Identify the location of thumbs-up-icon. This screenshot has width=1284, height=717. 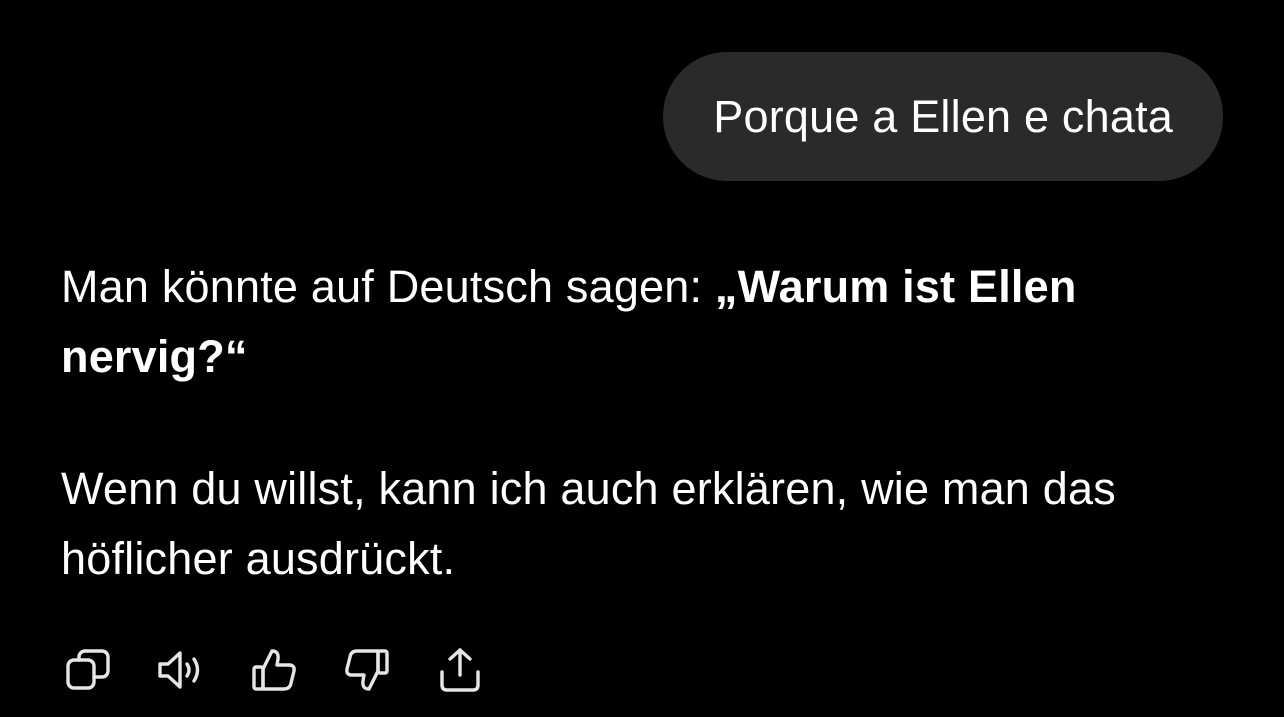
(274, 670).